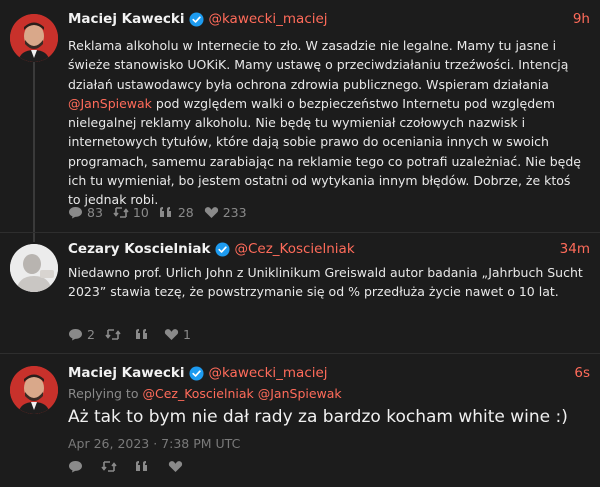 This screenshot has height=487, width=600. What do you see at coordinates (582, 373) in the screenshot?
I see `tweet-time: 6s` at bounding box center [582, 373].